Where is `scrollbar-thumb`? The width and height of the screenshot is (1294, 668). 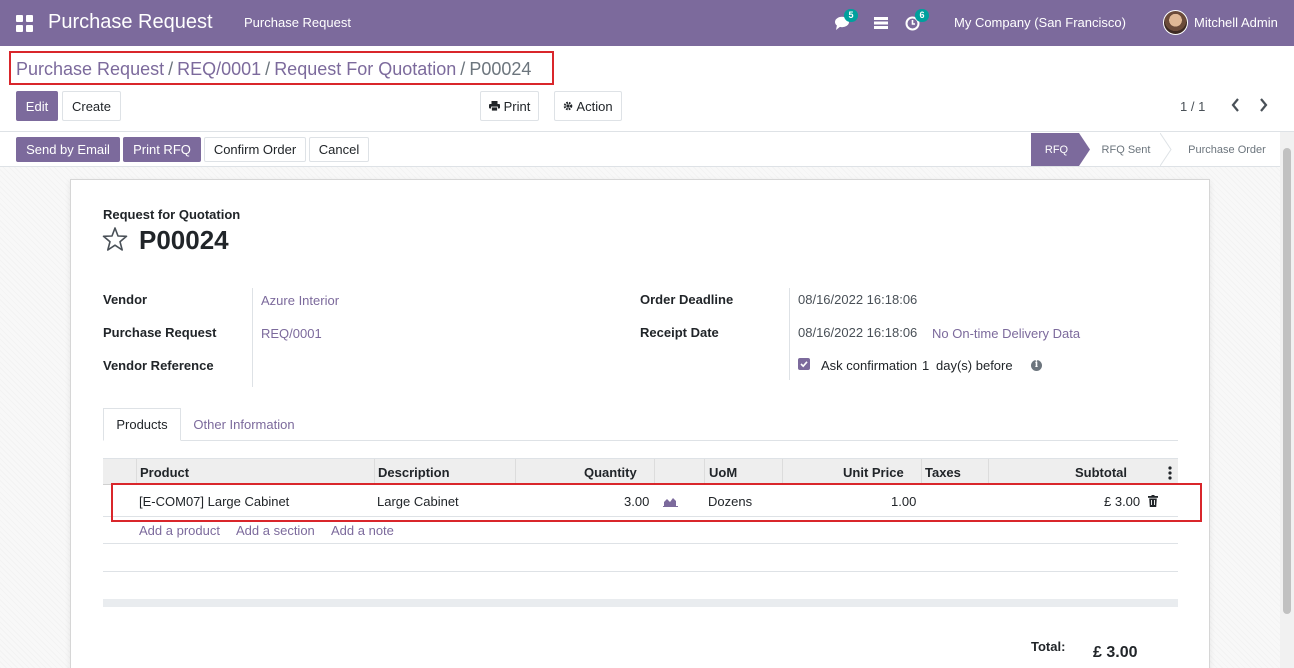 scrollbar-thumb is located at coordinates (1287, 381).